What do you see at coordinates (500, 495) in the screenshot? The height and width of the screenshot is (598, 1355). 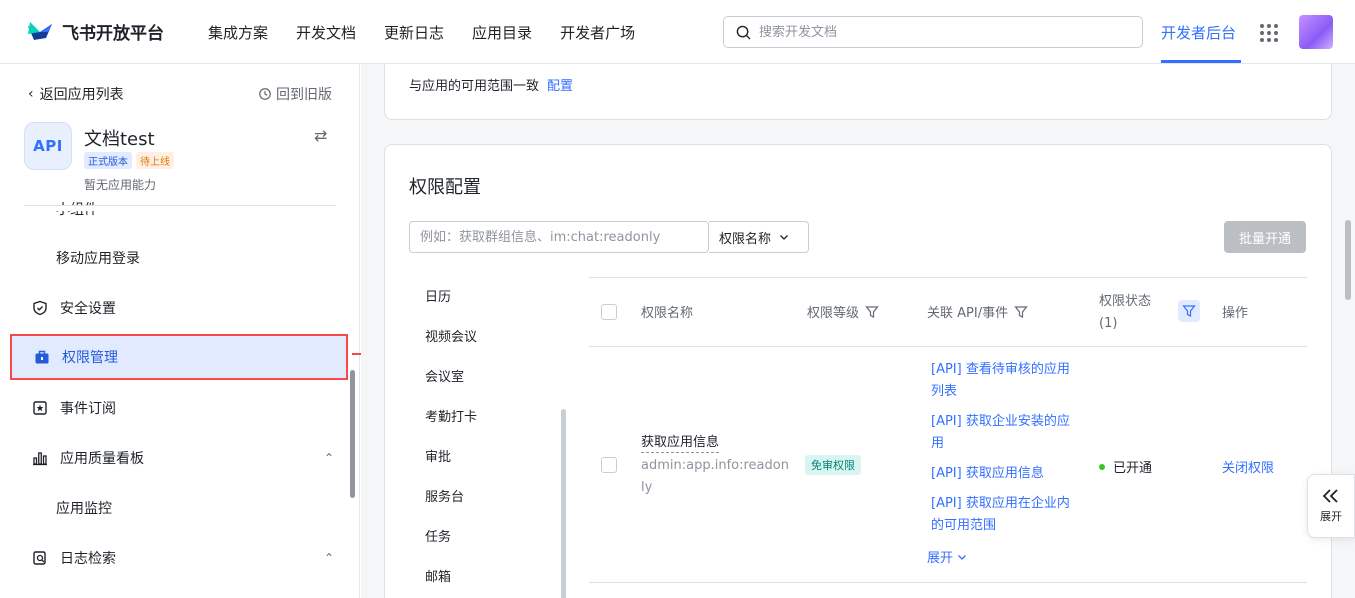 I see `category-item-helpdesk: 服务台` at bounding box center [500, 495].